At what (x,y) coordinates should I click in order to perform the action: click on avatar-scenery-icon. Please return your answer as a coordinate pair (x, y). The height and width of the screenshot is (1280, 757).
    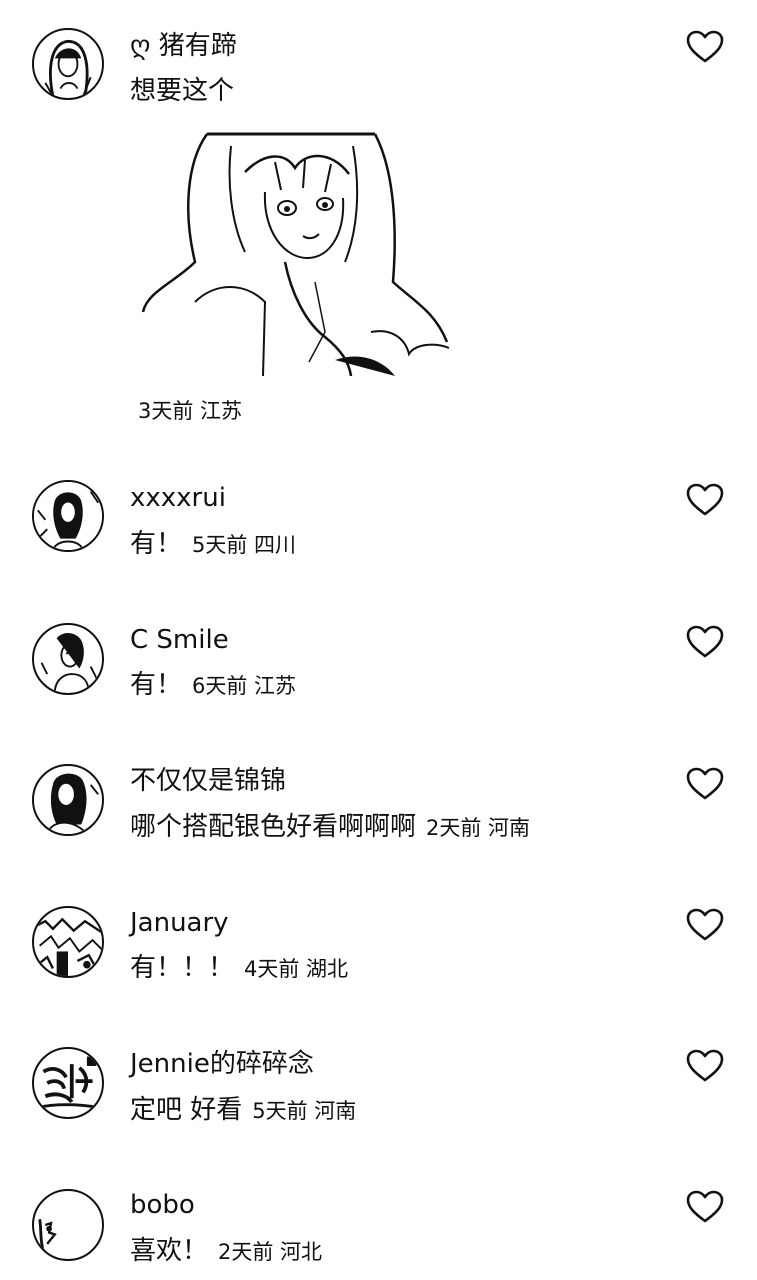
    Looking at the image, I should click on (68, 942).